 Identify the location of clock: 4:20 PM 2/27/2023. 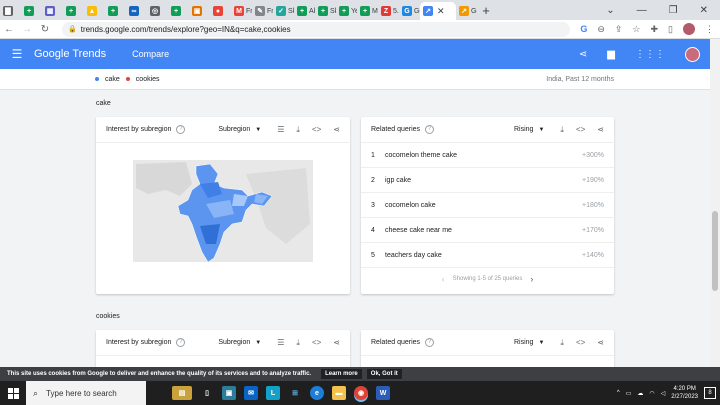
(684, 393).